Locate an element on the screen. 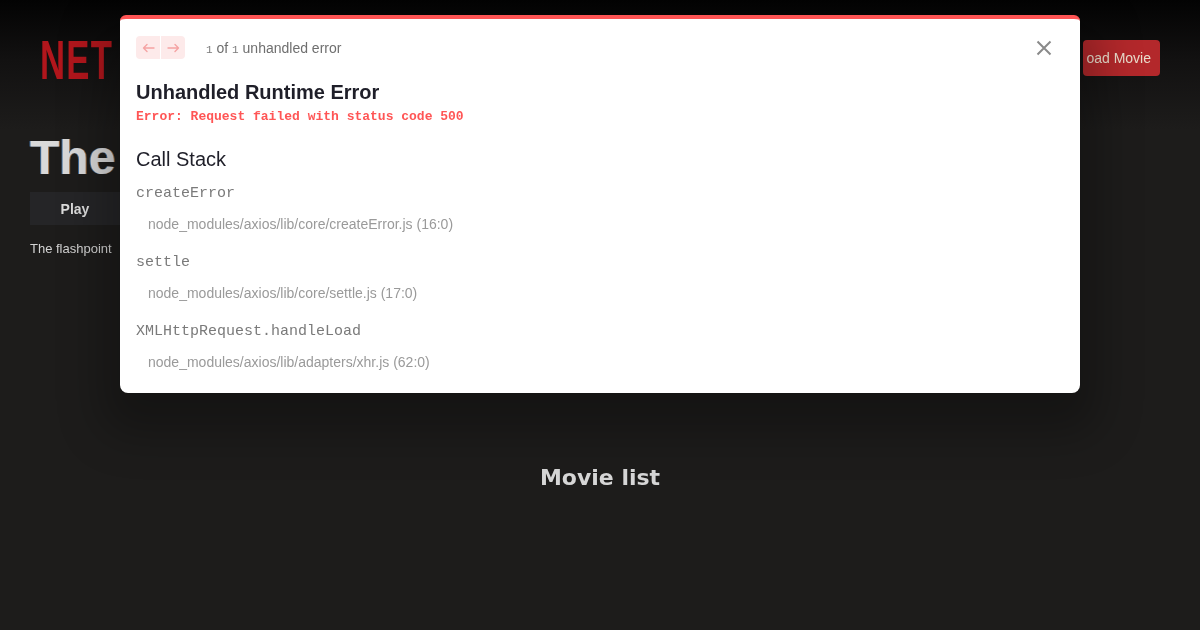 This screenshot has height=630, width=1200. stack-frame-function: XMLHttpRequest.handleLoad is located at coordinates (249, 332).